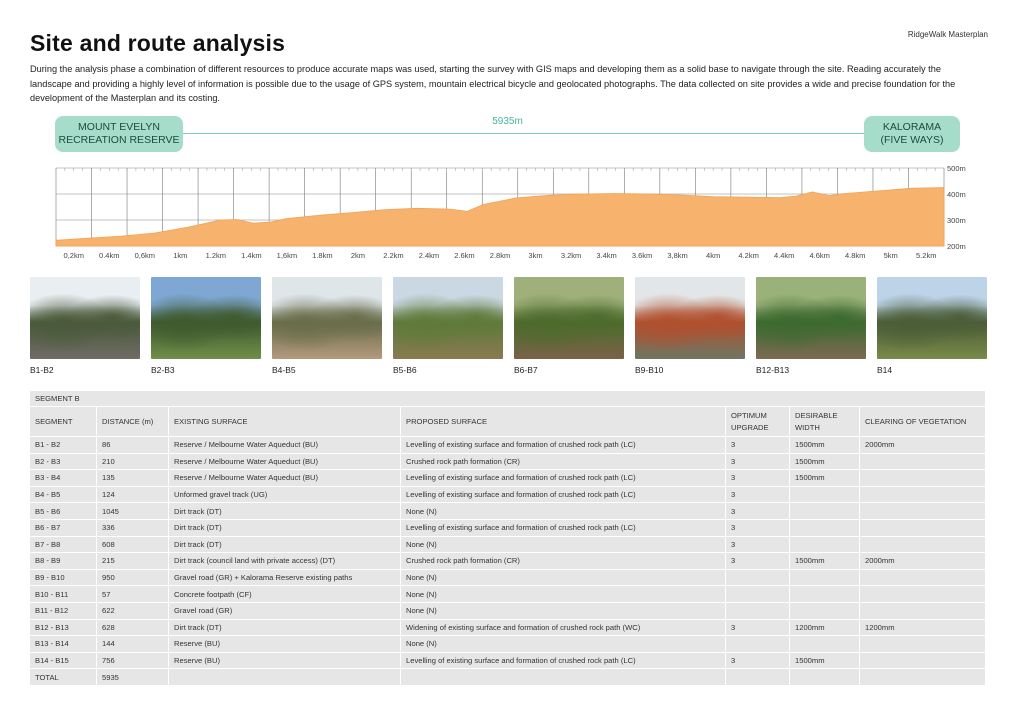  I want to click on table-header-cell: OPTIMUM UPGRADE, so click(758, 422).